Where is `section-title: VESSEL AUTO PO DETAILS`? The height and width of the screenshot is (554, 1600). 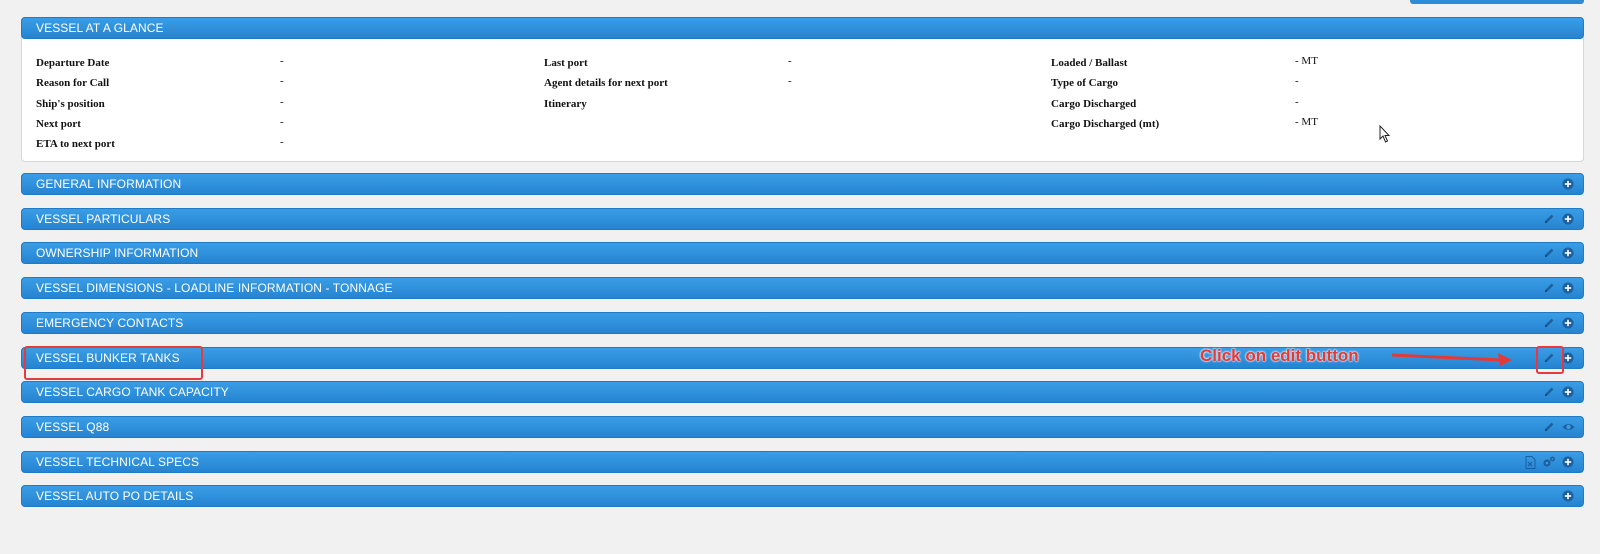 section-title: VESSEL AUTO PO DETAILS is located at coordinates (115, 496).